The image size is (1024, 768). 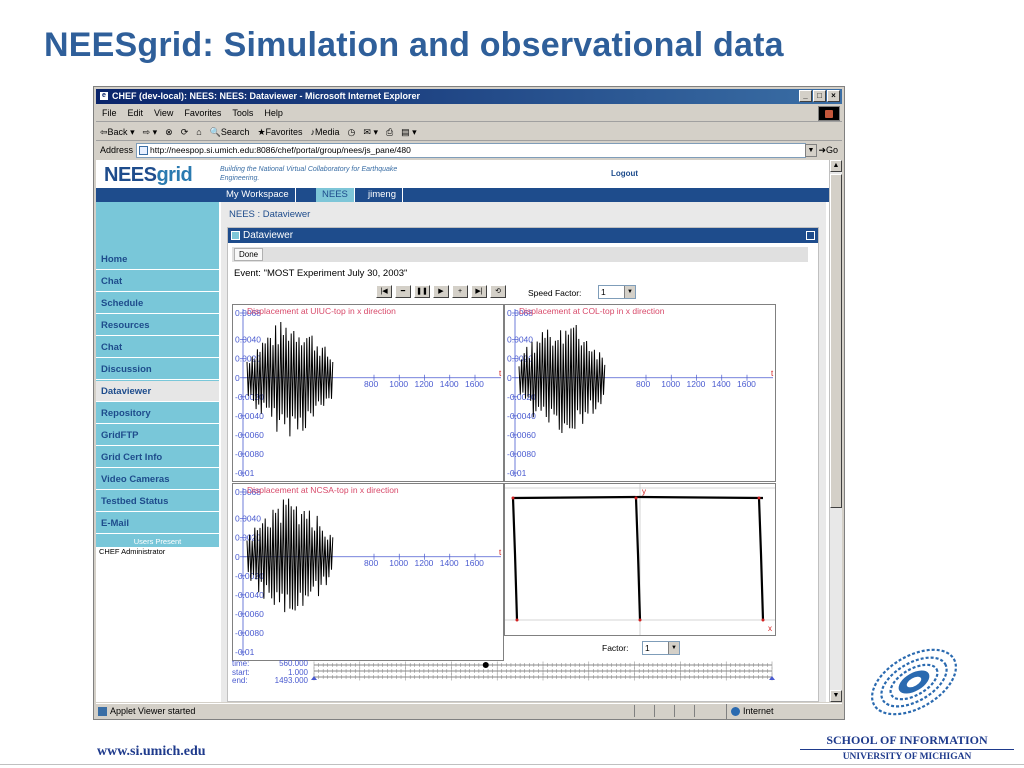 I want to click on close-button: ×, so click(x=833, y=96).